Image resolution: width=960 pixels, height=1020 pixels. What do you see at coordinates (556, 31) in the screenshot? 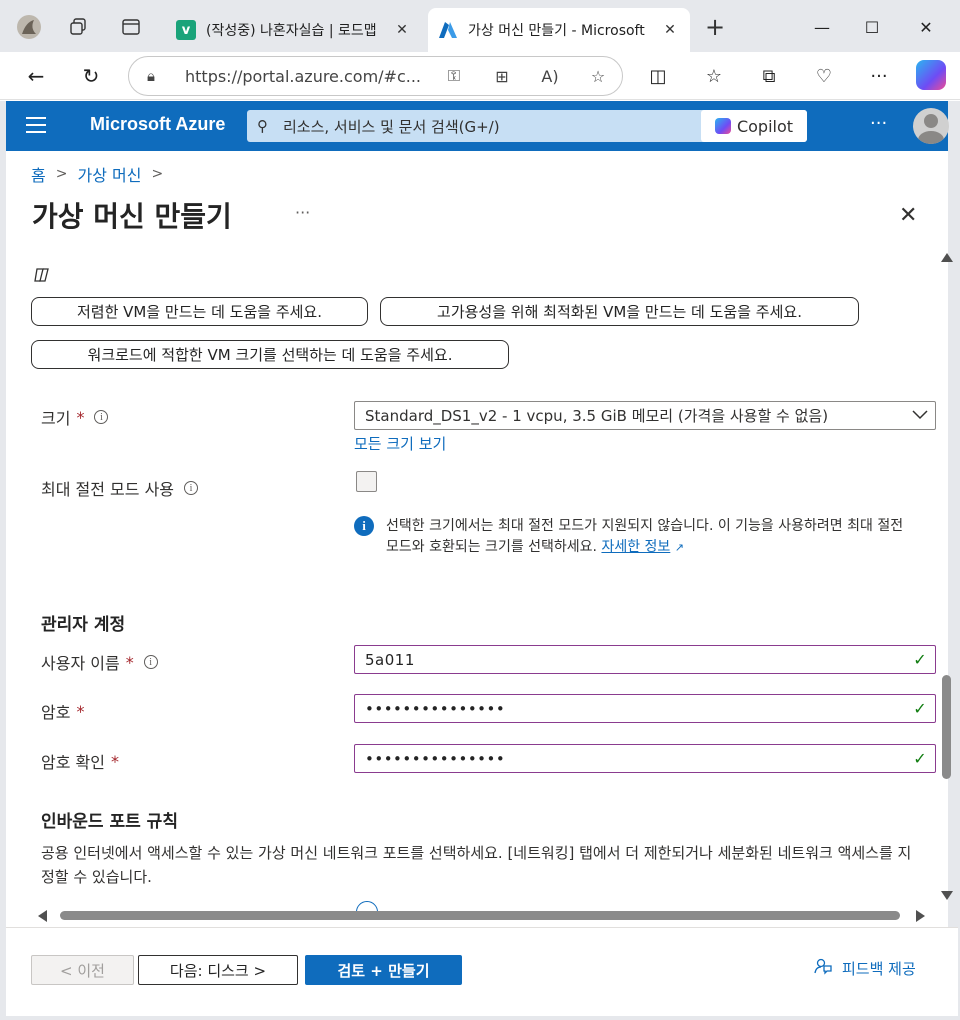
I see `tab-title: 가상 머신 만들기 - Microsoft` at bounding box center [556, 31].